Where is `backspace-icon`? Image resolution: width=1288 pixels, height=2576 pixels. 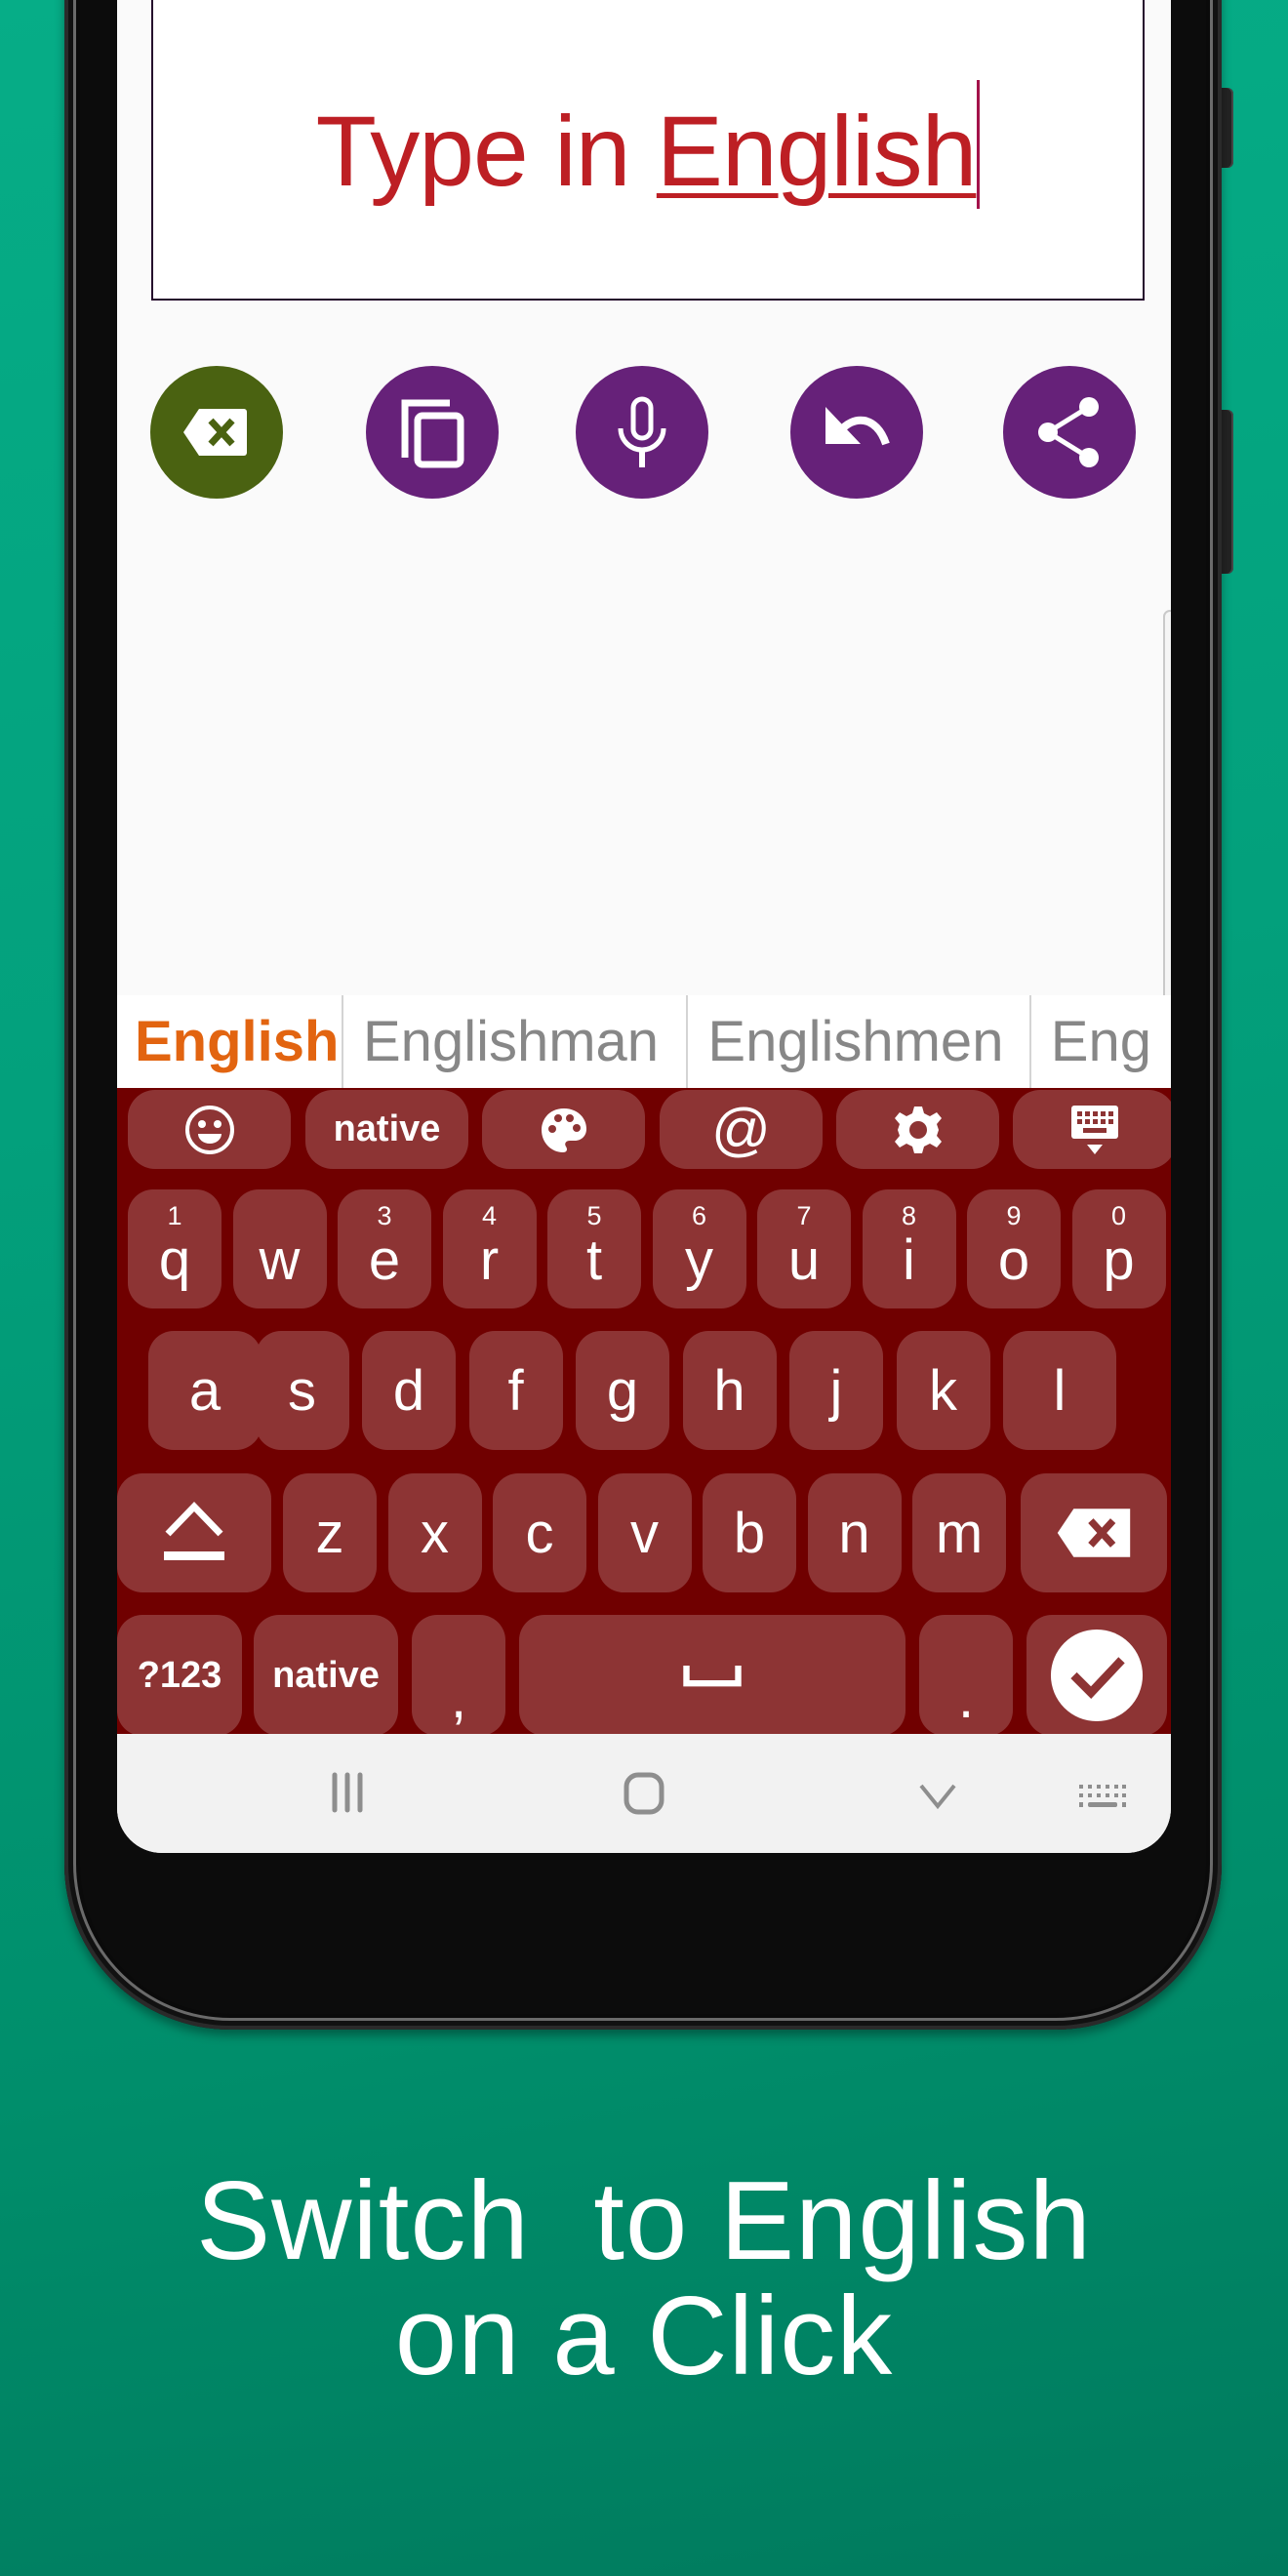 backspace-icon is located at coordinates (1094, 1533).